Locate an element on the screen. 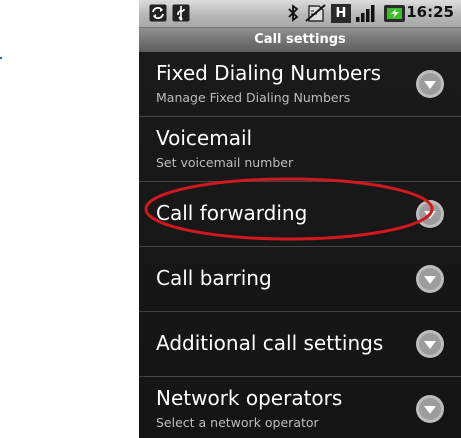 Image resolution: width=461 pixels, height=438 pixels. signal-icon is located at coordinates (365, 13).